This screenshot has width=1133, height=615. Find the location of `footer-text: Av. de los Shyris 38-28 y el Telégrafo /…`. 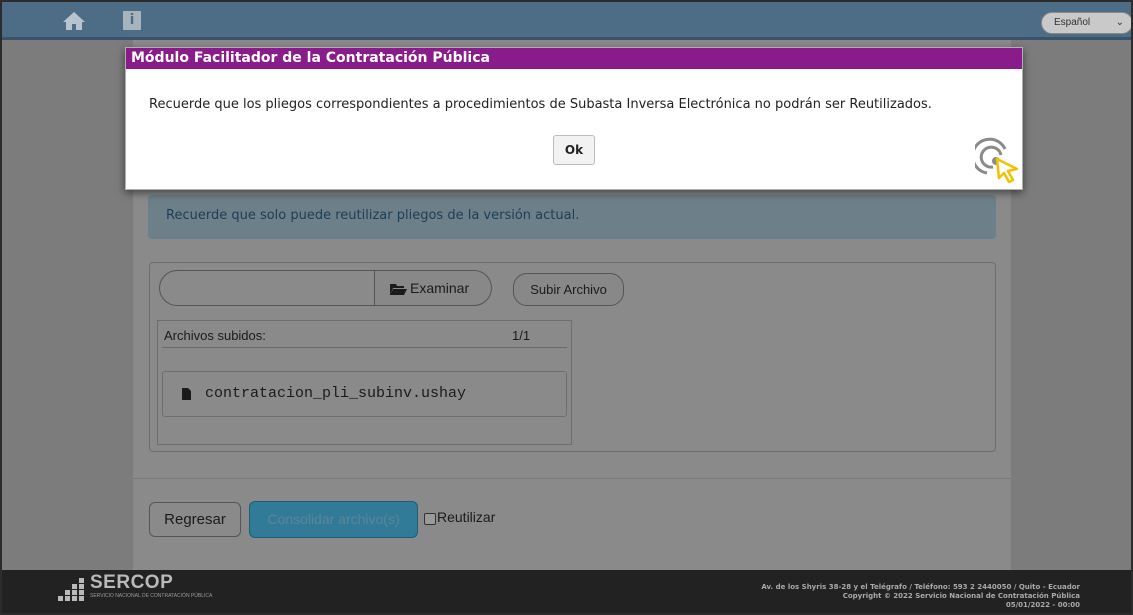

footer-text: Av. de los Shyris 38-28 y el Telégrafo /… is located at coordinates (920, 596).